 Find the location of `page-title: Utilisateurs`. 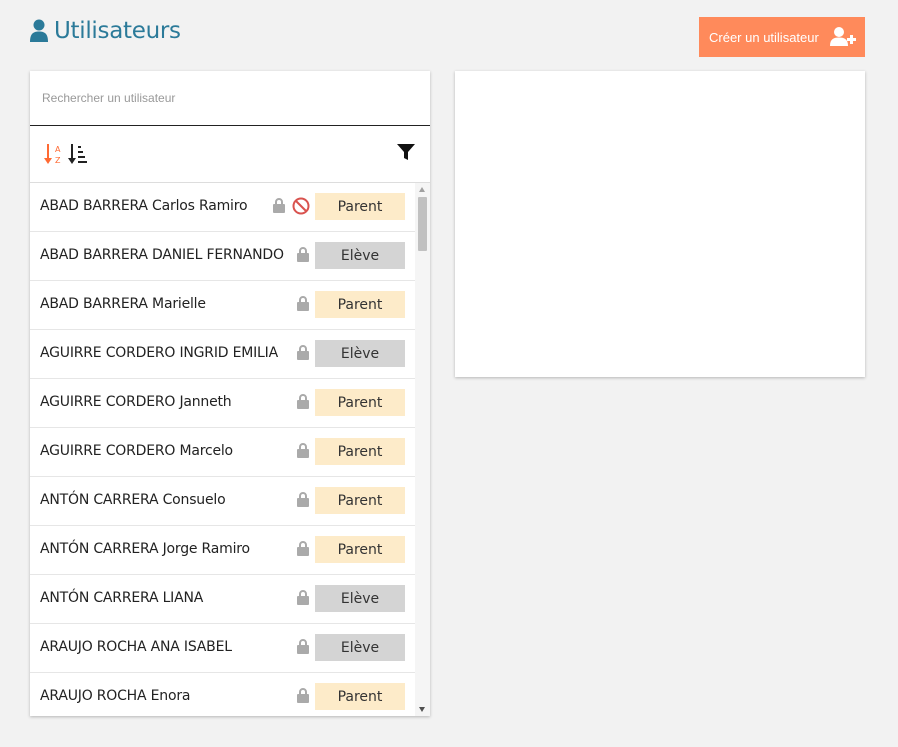

page-title: Utilisateurs is located at coordinates (117, 31).